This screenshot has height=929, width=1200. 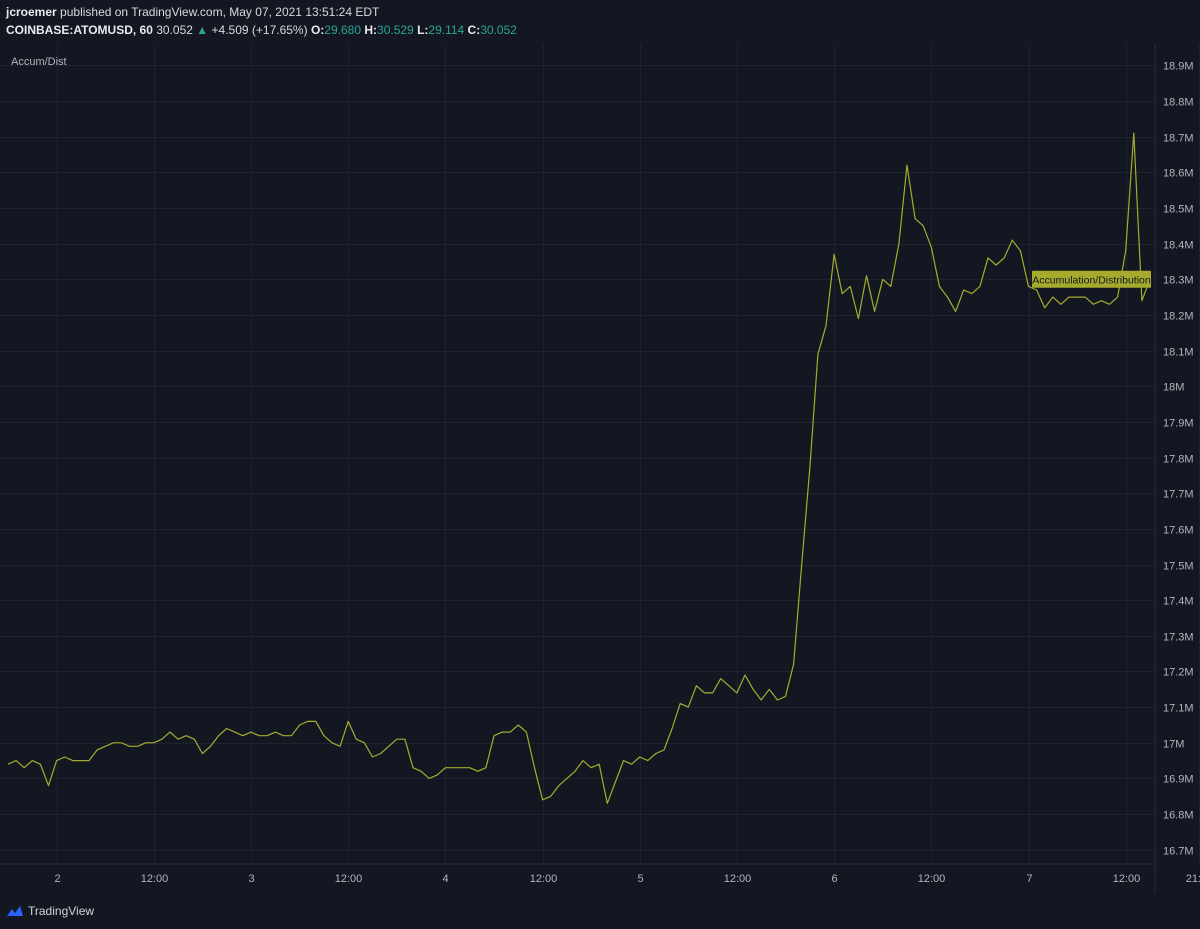 I want to click on tradingview-logo: TradingView, so click(x=50, y=911).